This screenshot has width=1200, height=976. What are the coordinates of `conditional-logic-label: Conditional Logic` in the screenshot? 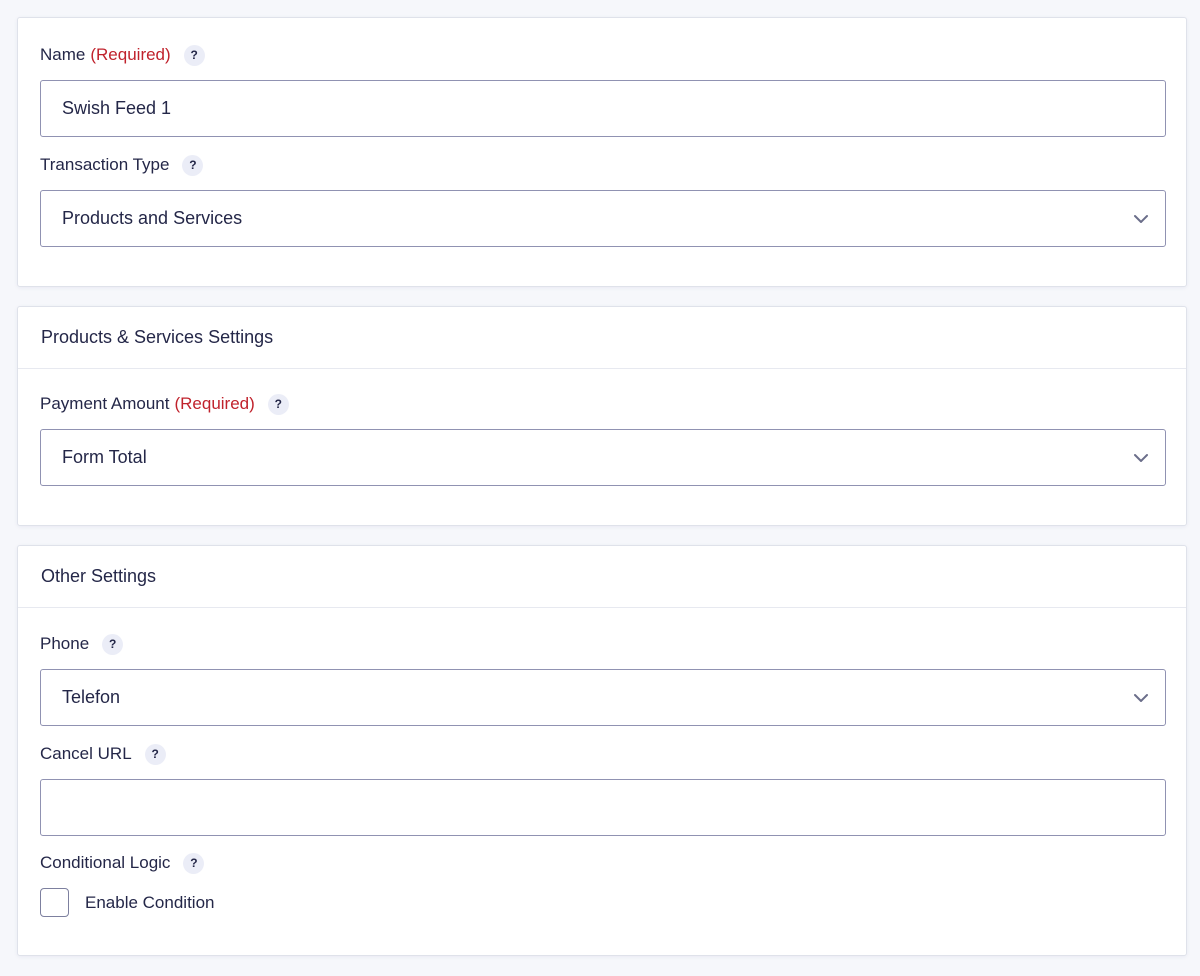 It's located at (105, 862).